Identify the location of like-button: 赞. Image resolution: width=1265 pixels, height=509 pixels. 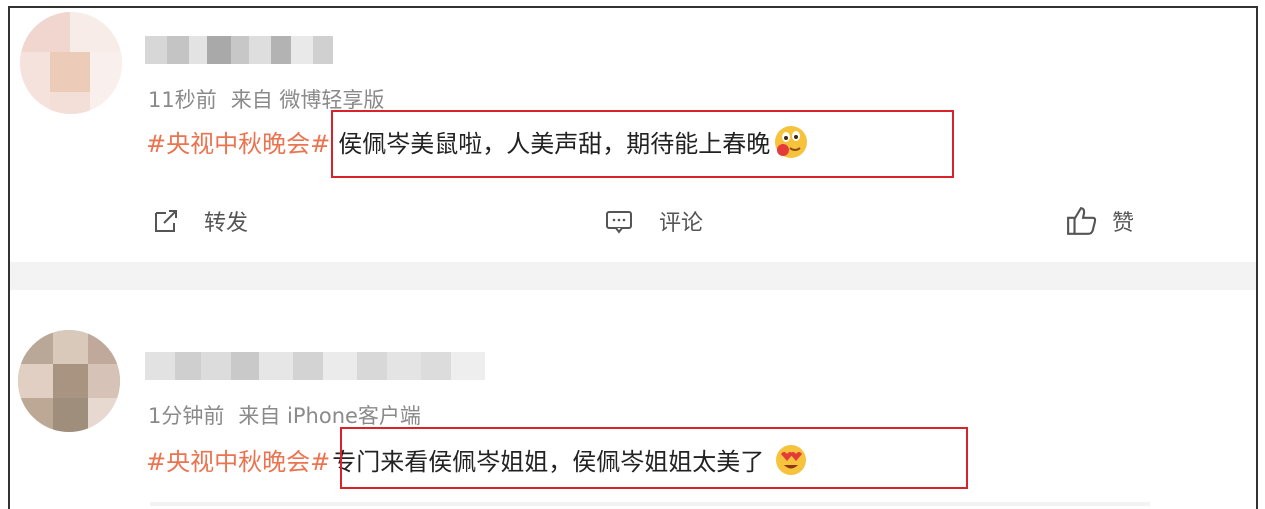
(1100, 221).